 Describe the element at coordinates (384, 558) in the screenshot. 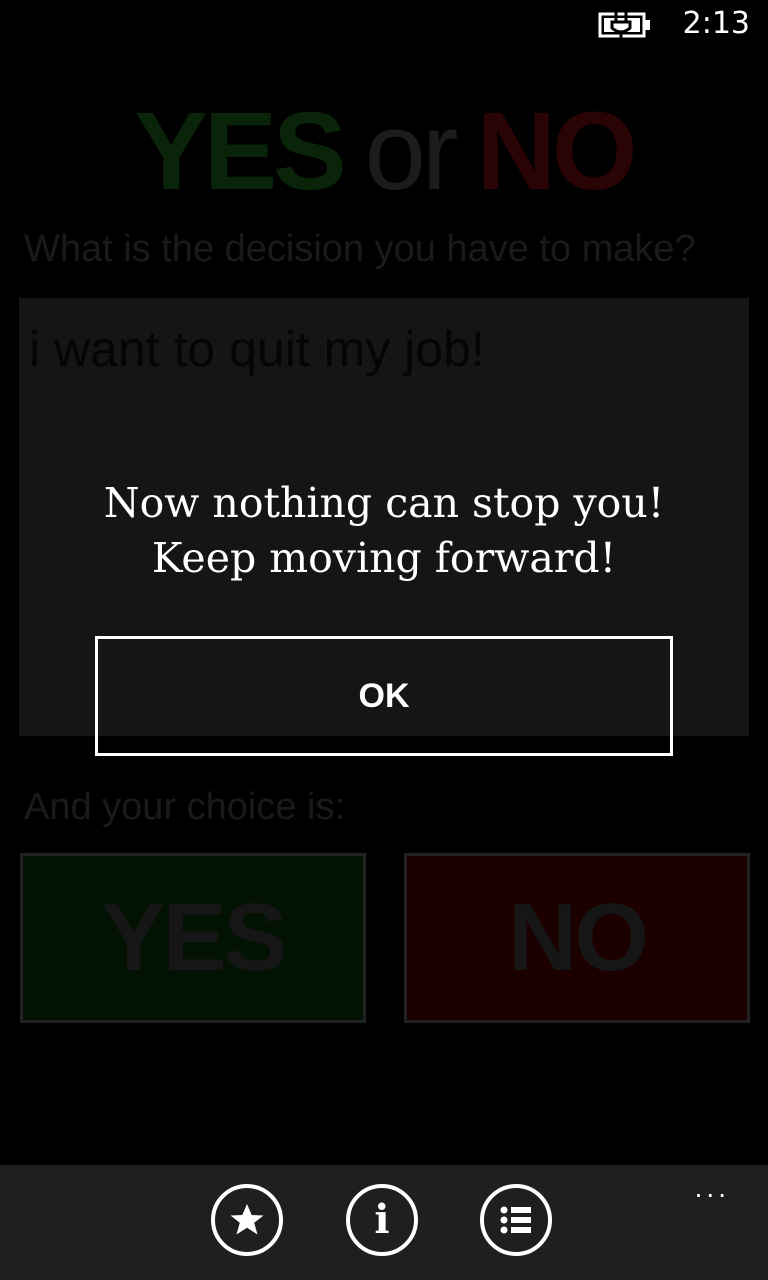

I see `dialog-message-line2: Keep moving forward!` at that location.